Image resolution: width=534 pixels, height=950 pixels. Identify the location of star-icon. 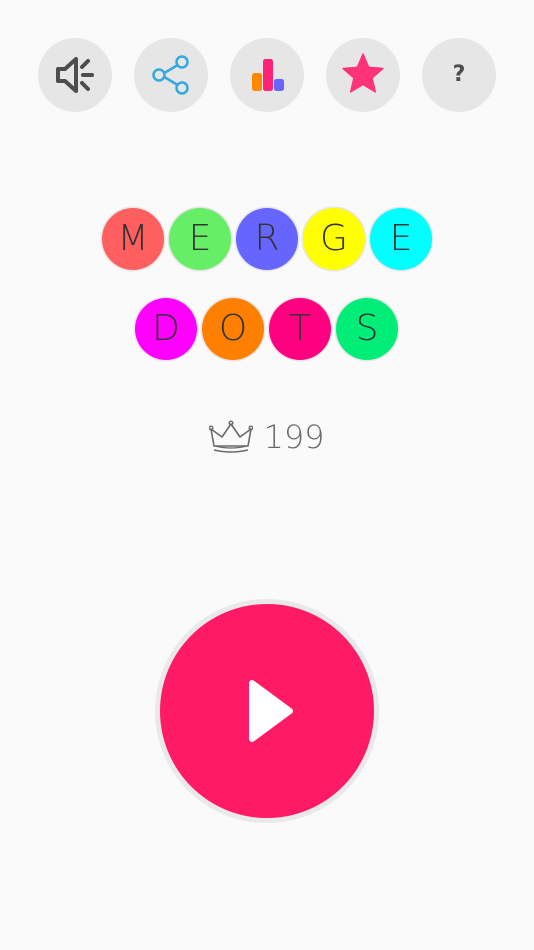
(363, 73).